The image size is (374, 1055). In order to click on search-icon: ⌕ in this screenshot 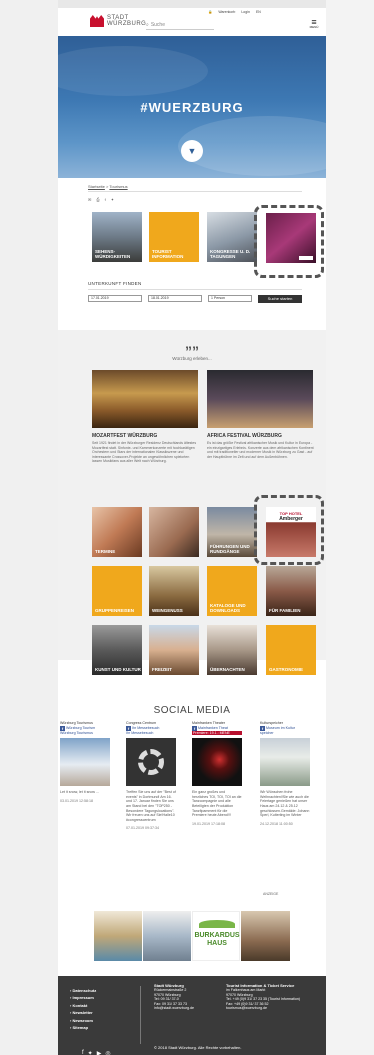, I will do `click(147, 25)`.